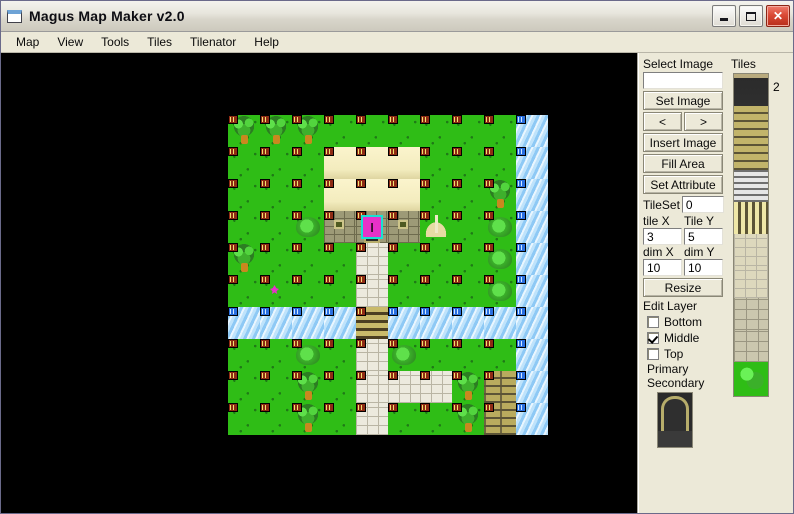 The height and width of the screenshot is (514, 794). What do you see at coordinates (662, 267) in the screenshot?
I see `dim-x-input` at bounding box center [662, 267].